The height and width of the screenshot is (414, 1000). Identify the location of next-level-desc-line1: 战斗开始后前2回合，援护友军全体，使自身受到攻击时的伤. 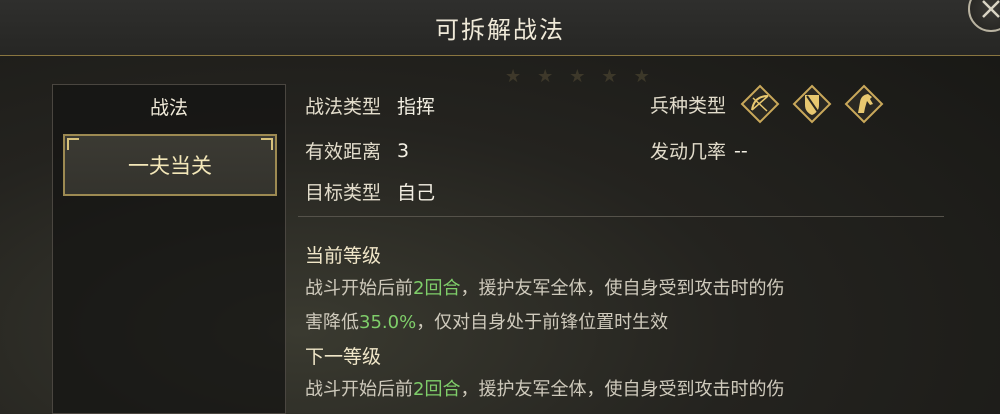
(544, 388).